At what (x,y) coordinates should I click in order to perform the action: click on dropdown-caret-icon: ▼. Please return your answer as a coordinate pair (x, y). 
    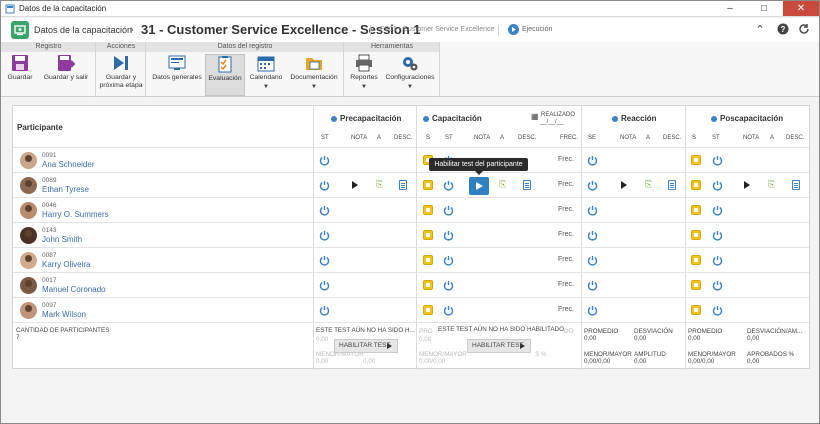
    Looking at the image, I should click on (364, 87).